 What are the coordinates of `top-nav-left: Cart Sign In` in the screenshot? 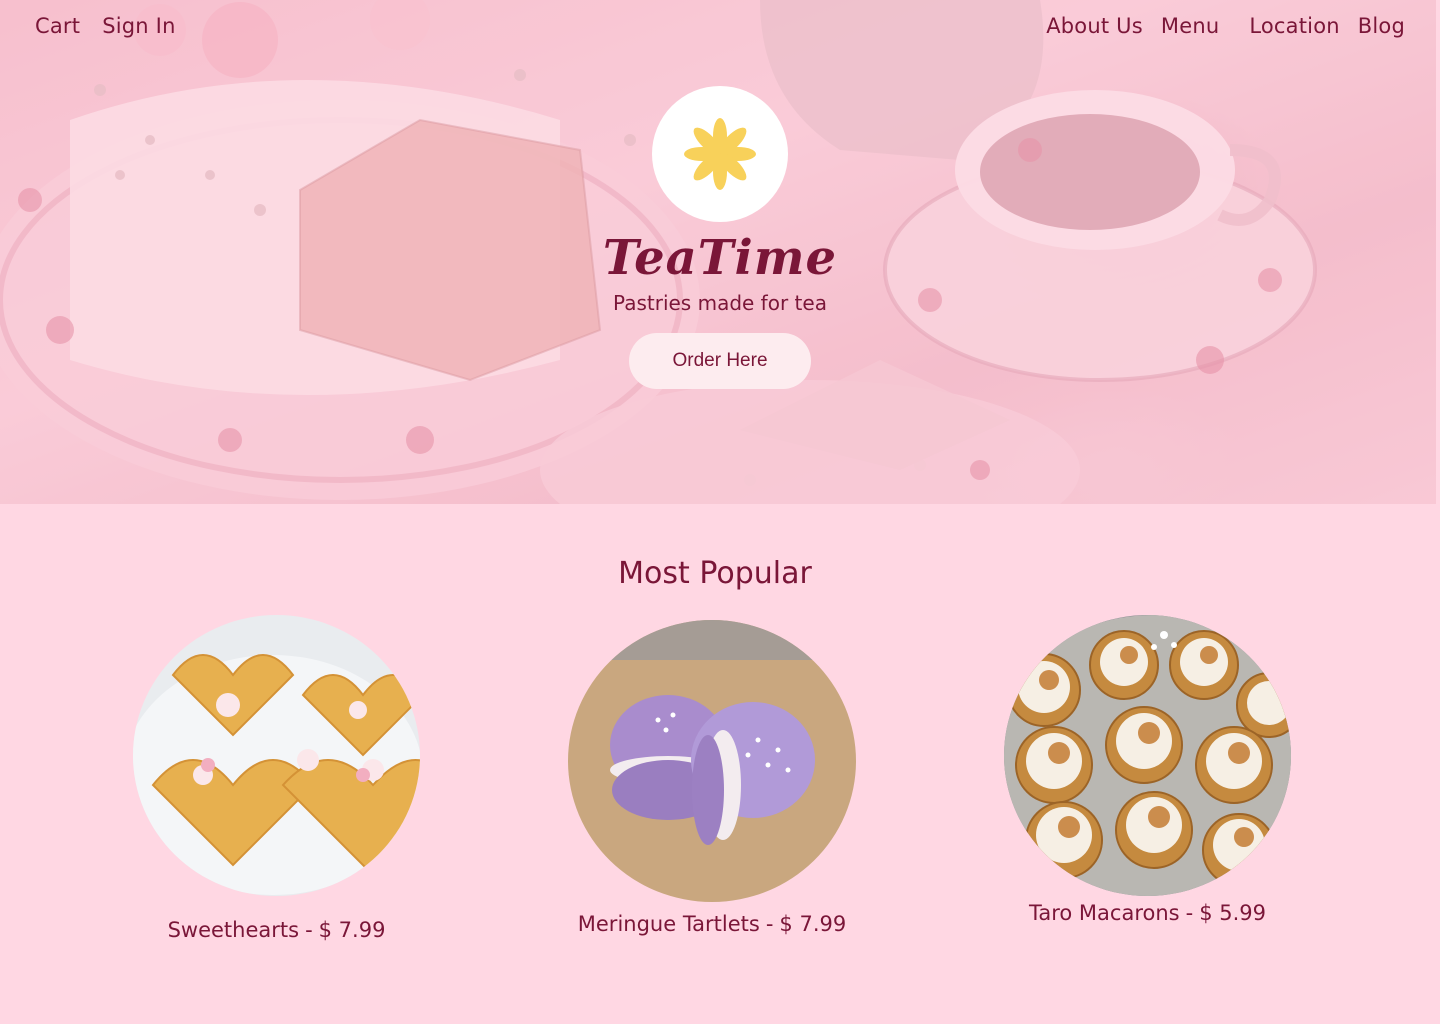 It's located at (105, 26).